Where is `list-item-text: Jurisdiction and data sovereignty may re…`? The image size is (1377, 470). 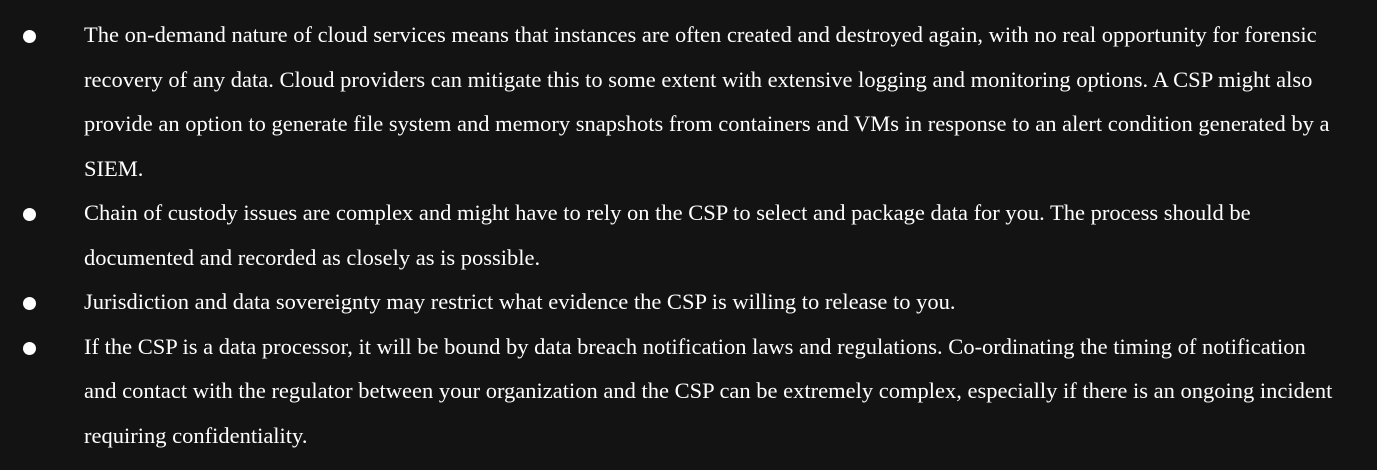 list-item-text: Jurisdiction and data sovereignty may re… is located at coordinates (520, 301).